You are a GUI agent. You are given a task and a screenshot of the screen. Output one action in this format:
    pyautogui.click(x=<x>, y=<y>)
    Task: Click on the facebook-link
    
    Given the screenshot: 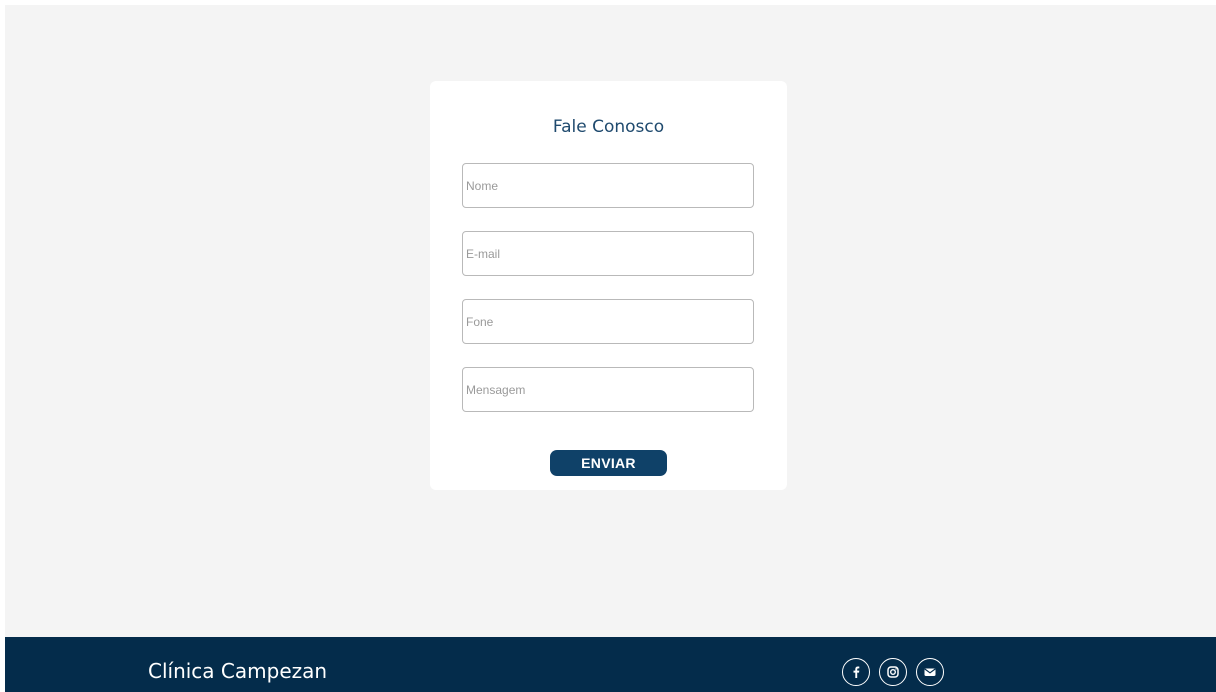 What is the action you would take?
    pyautogui.click(x=856, y=672)
    